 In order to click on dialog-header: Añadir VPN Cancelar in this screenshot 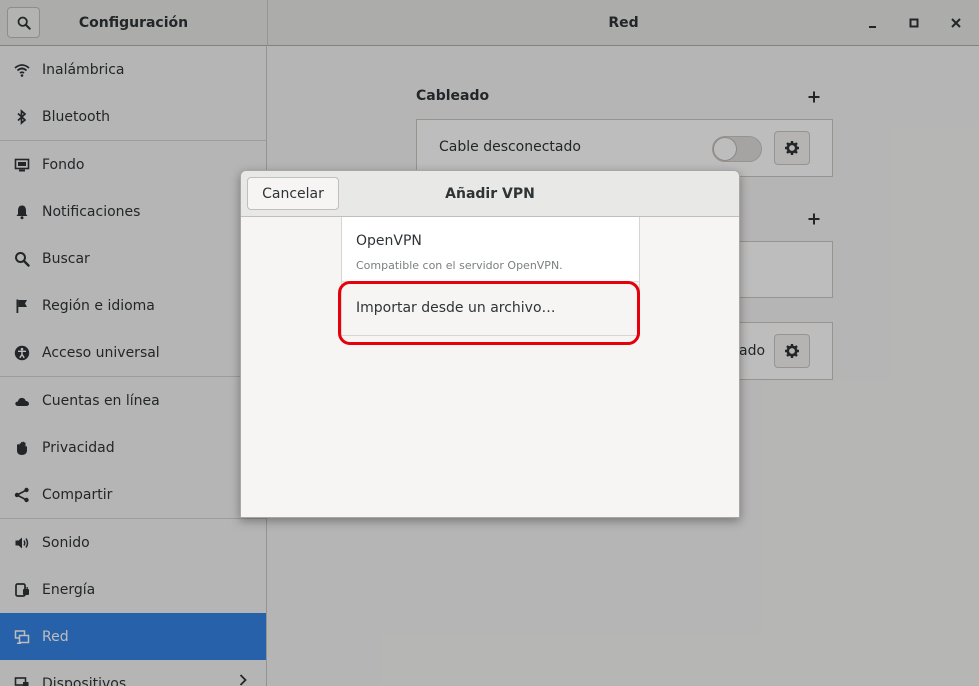, I will do `click(490, 194)`.